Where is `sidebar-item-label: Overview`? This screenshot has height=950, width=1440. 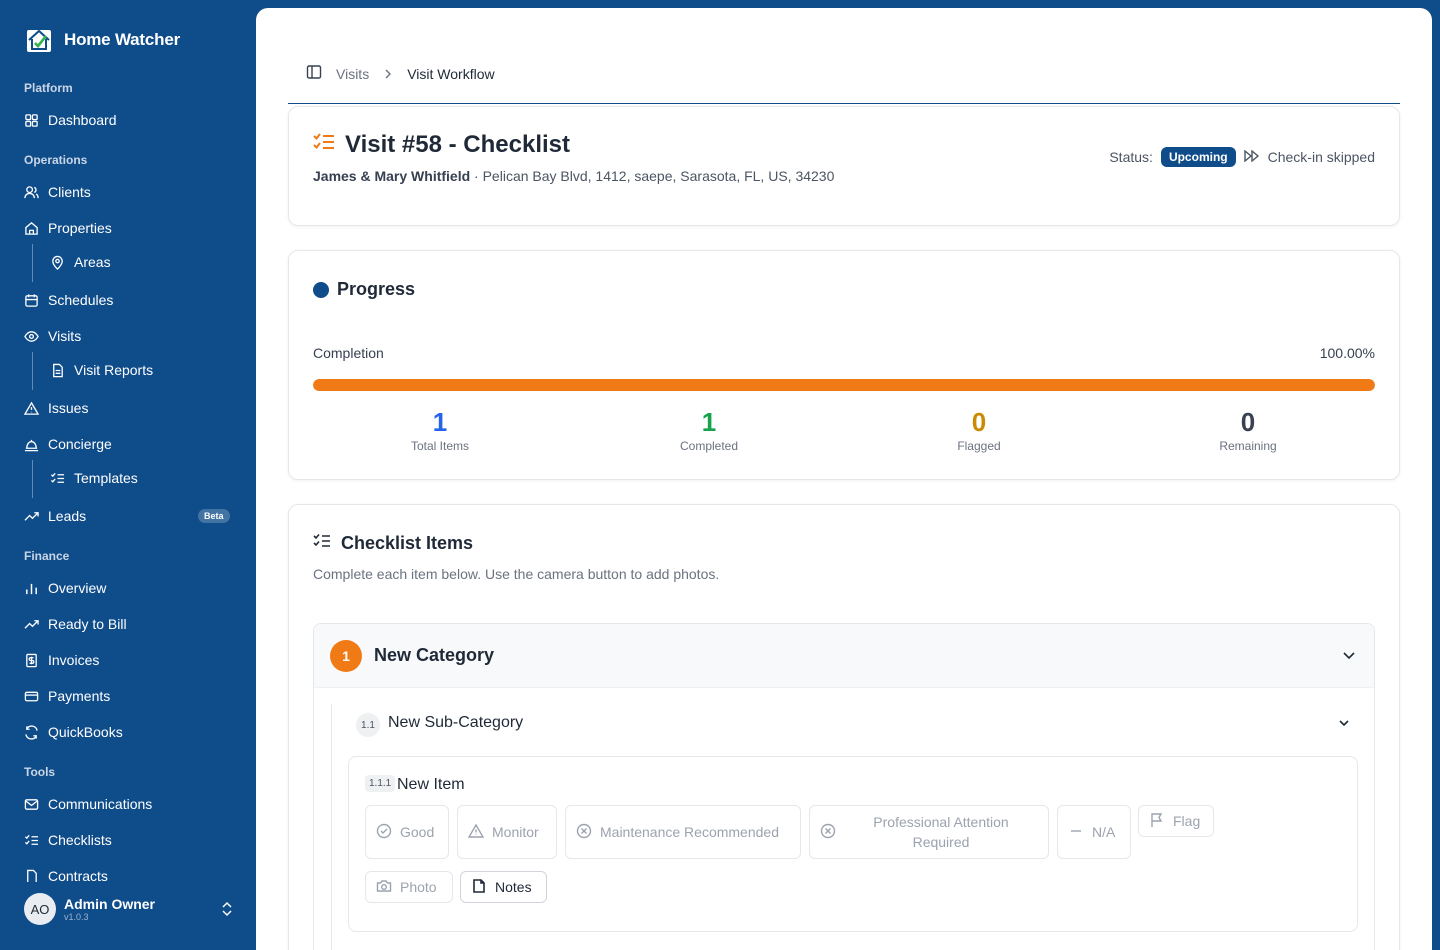 sidebar-item-label: Overview is located at coordinates (77, 588).